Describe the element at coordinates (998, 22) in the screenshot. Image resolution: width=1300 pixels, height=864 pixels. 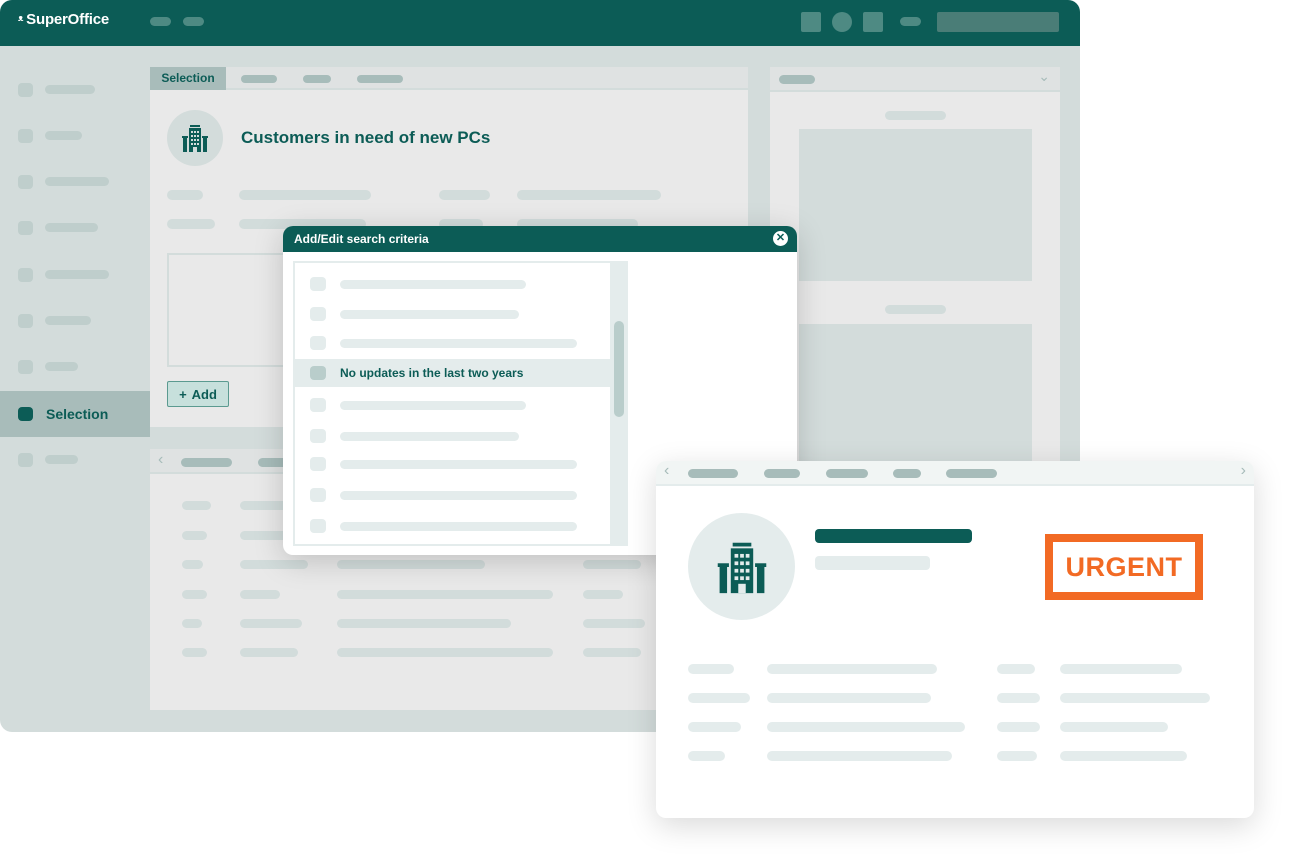
I see `search-input` at that location.